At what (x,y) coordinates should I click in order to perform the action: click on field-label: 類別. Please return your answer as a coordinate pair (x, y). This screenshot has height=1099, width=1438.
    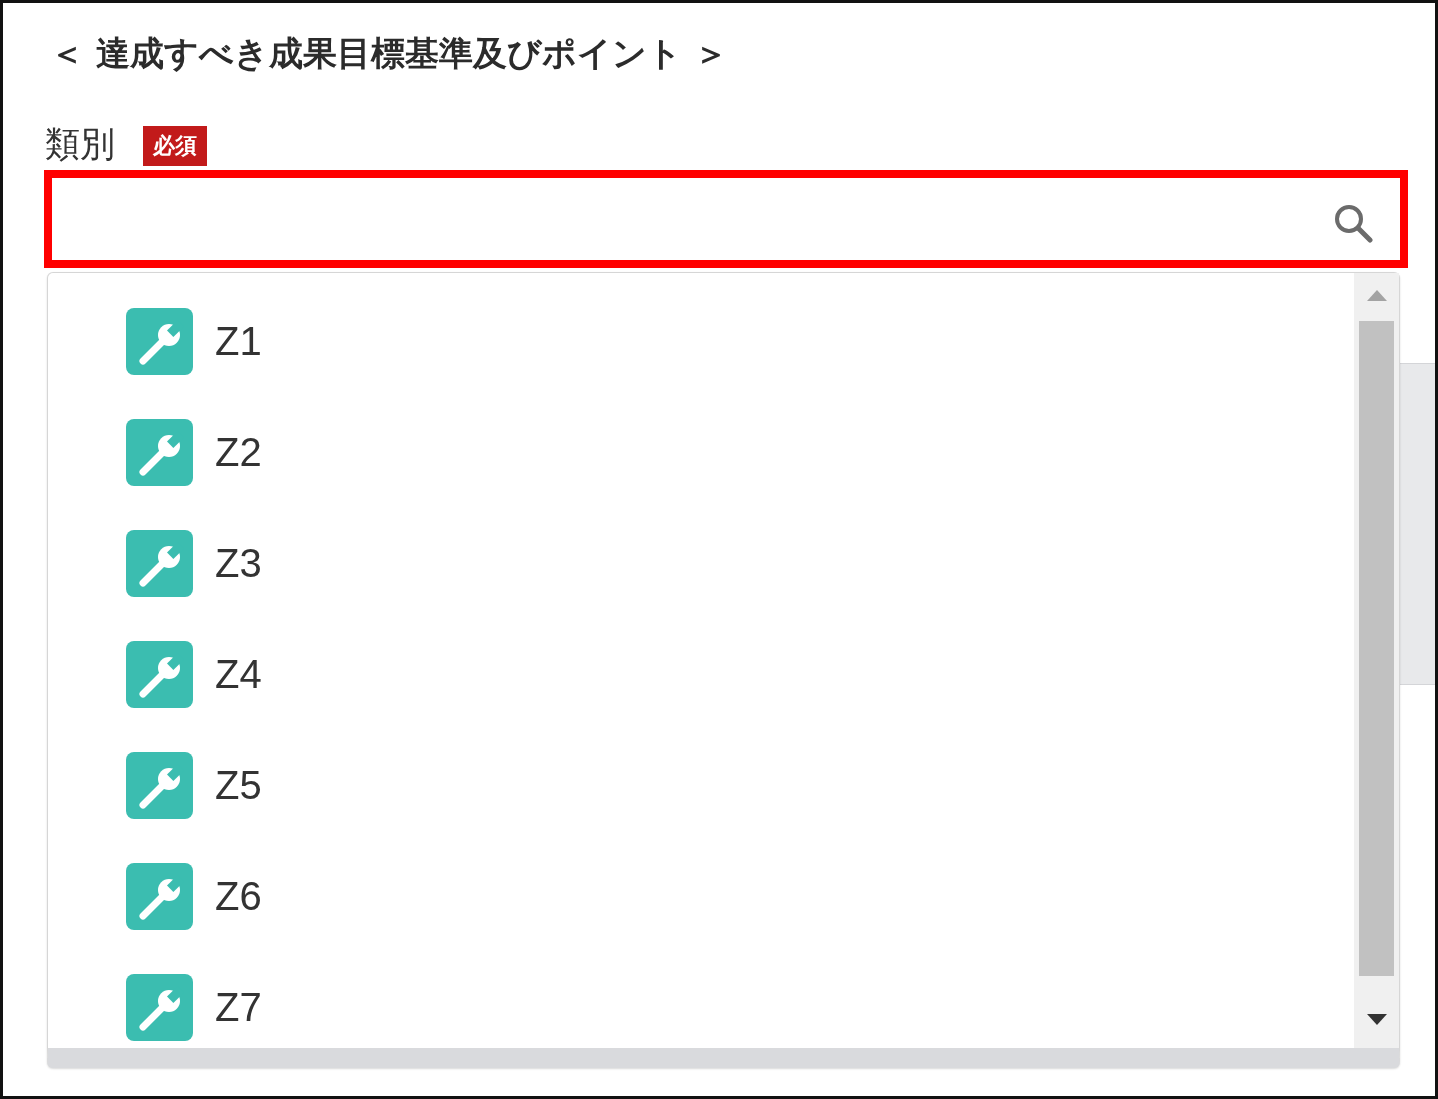
    Looking at the image, I should click on (80, 144).